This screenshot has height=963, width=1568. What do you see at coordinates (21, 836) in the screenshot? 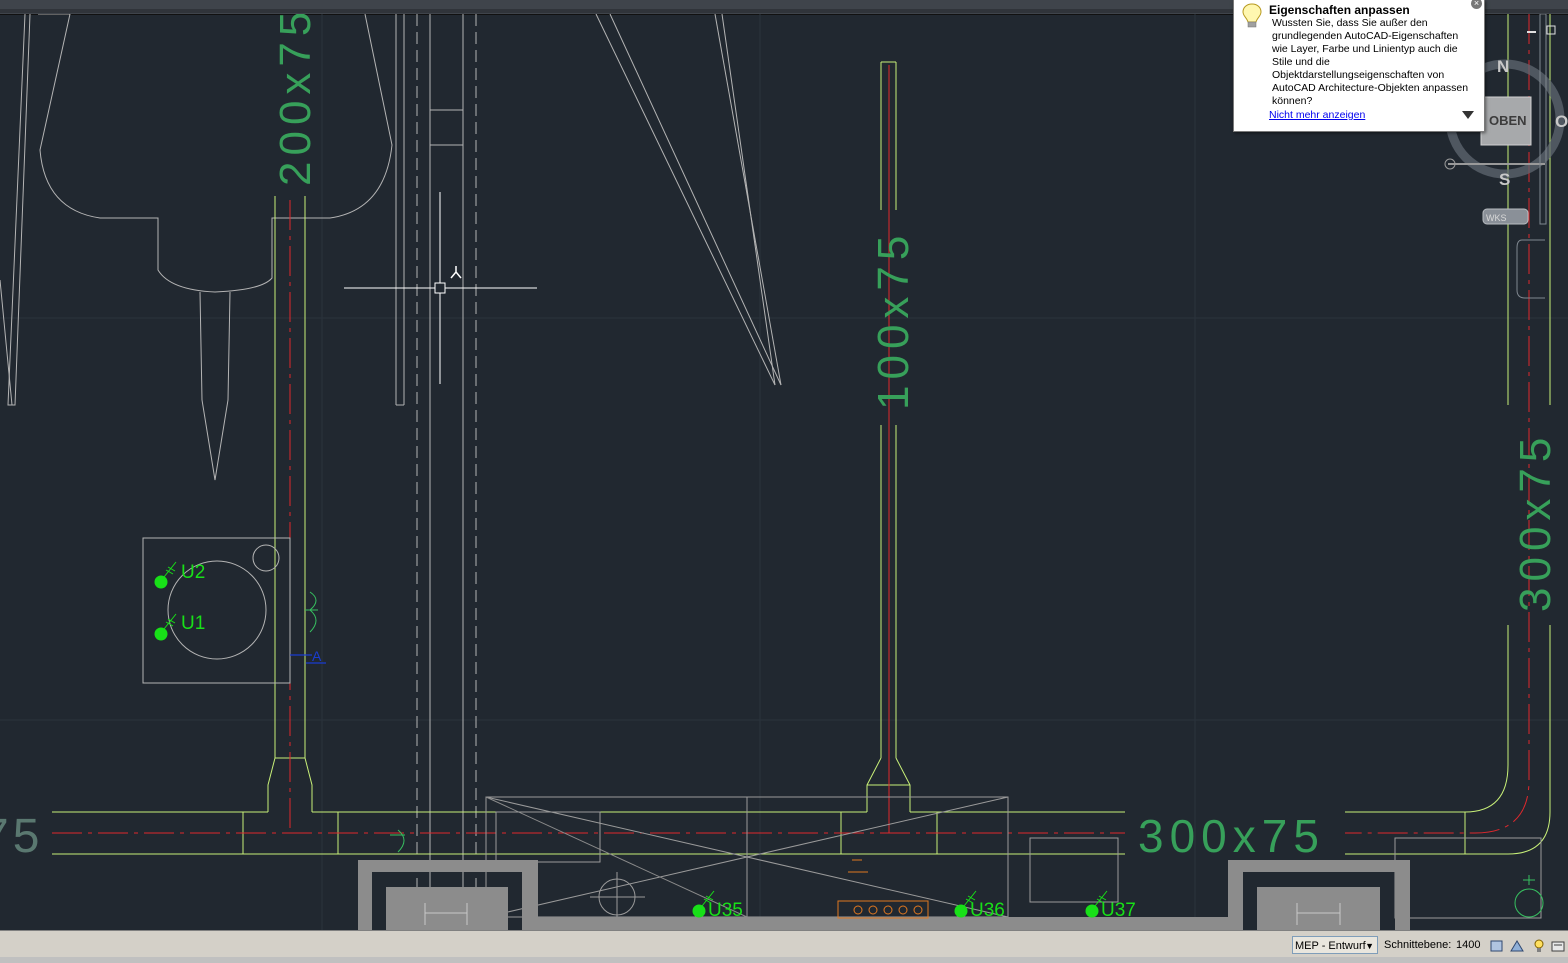
I see `duct-size-label: 75` at bounding box center [21, 836].